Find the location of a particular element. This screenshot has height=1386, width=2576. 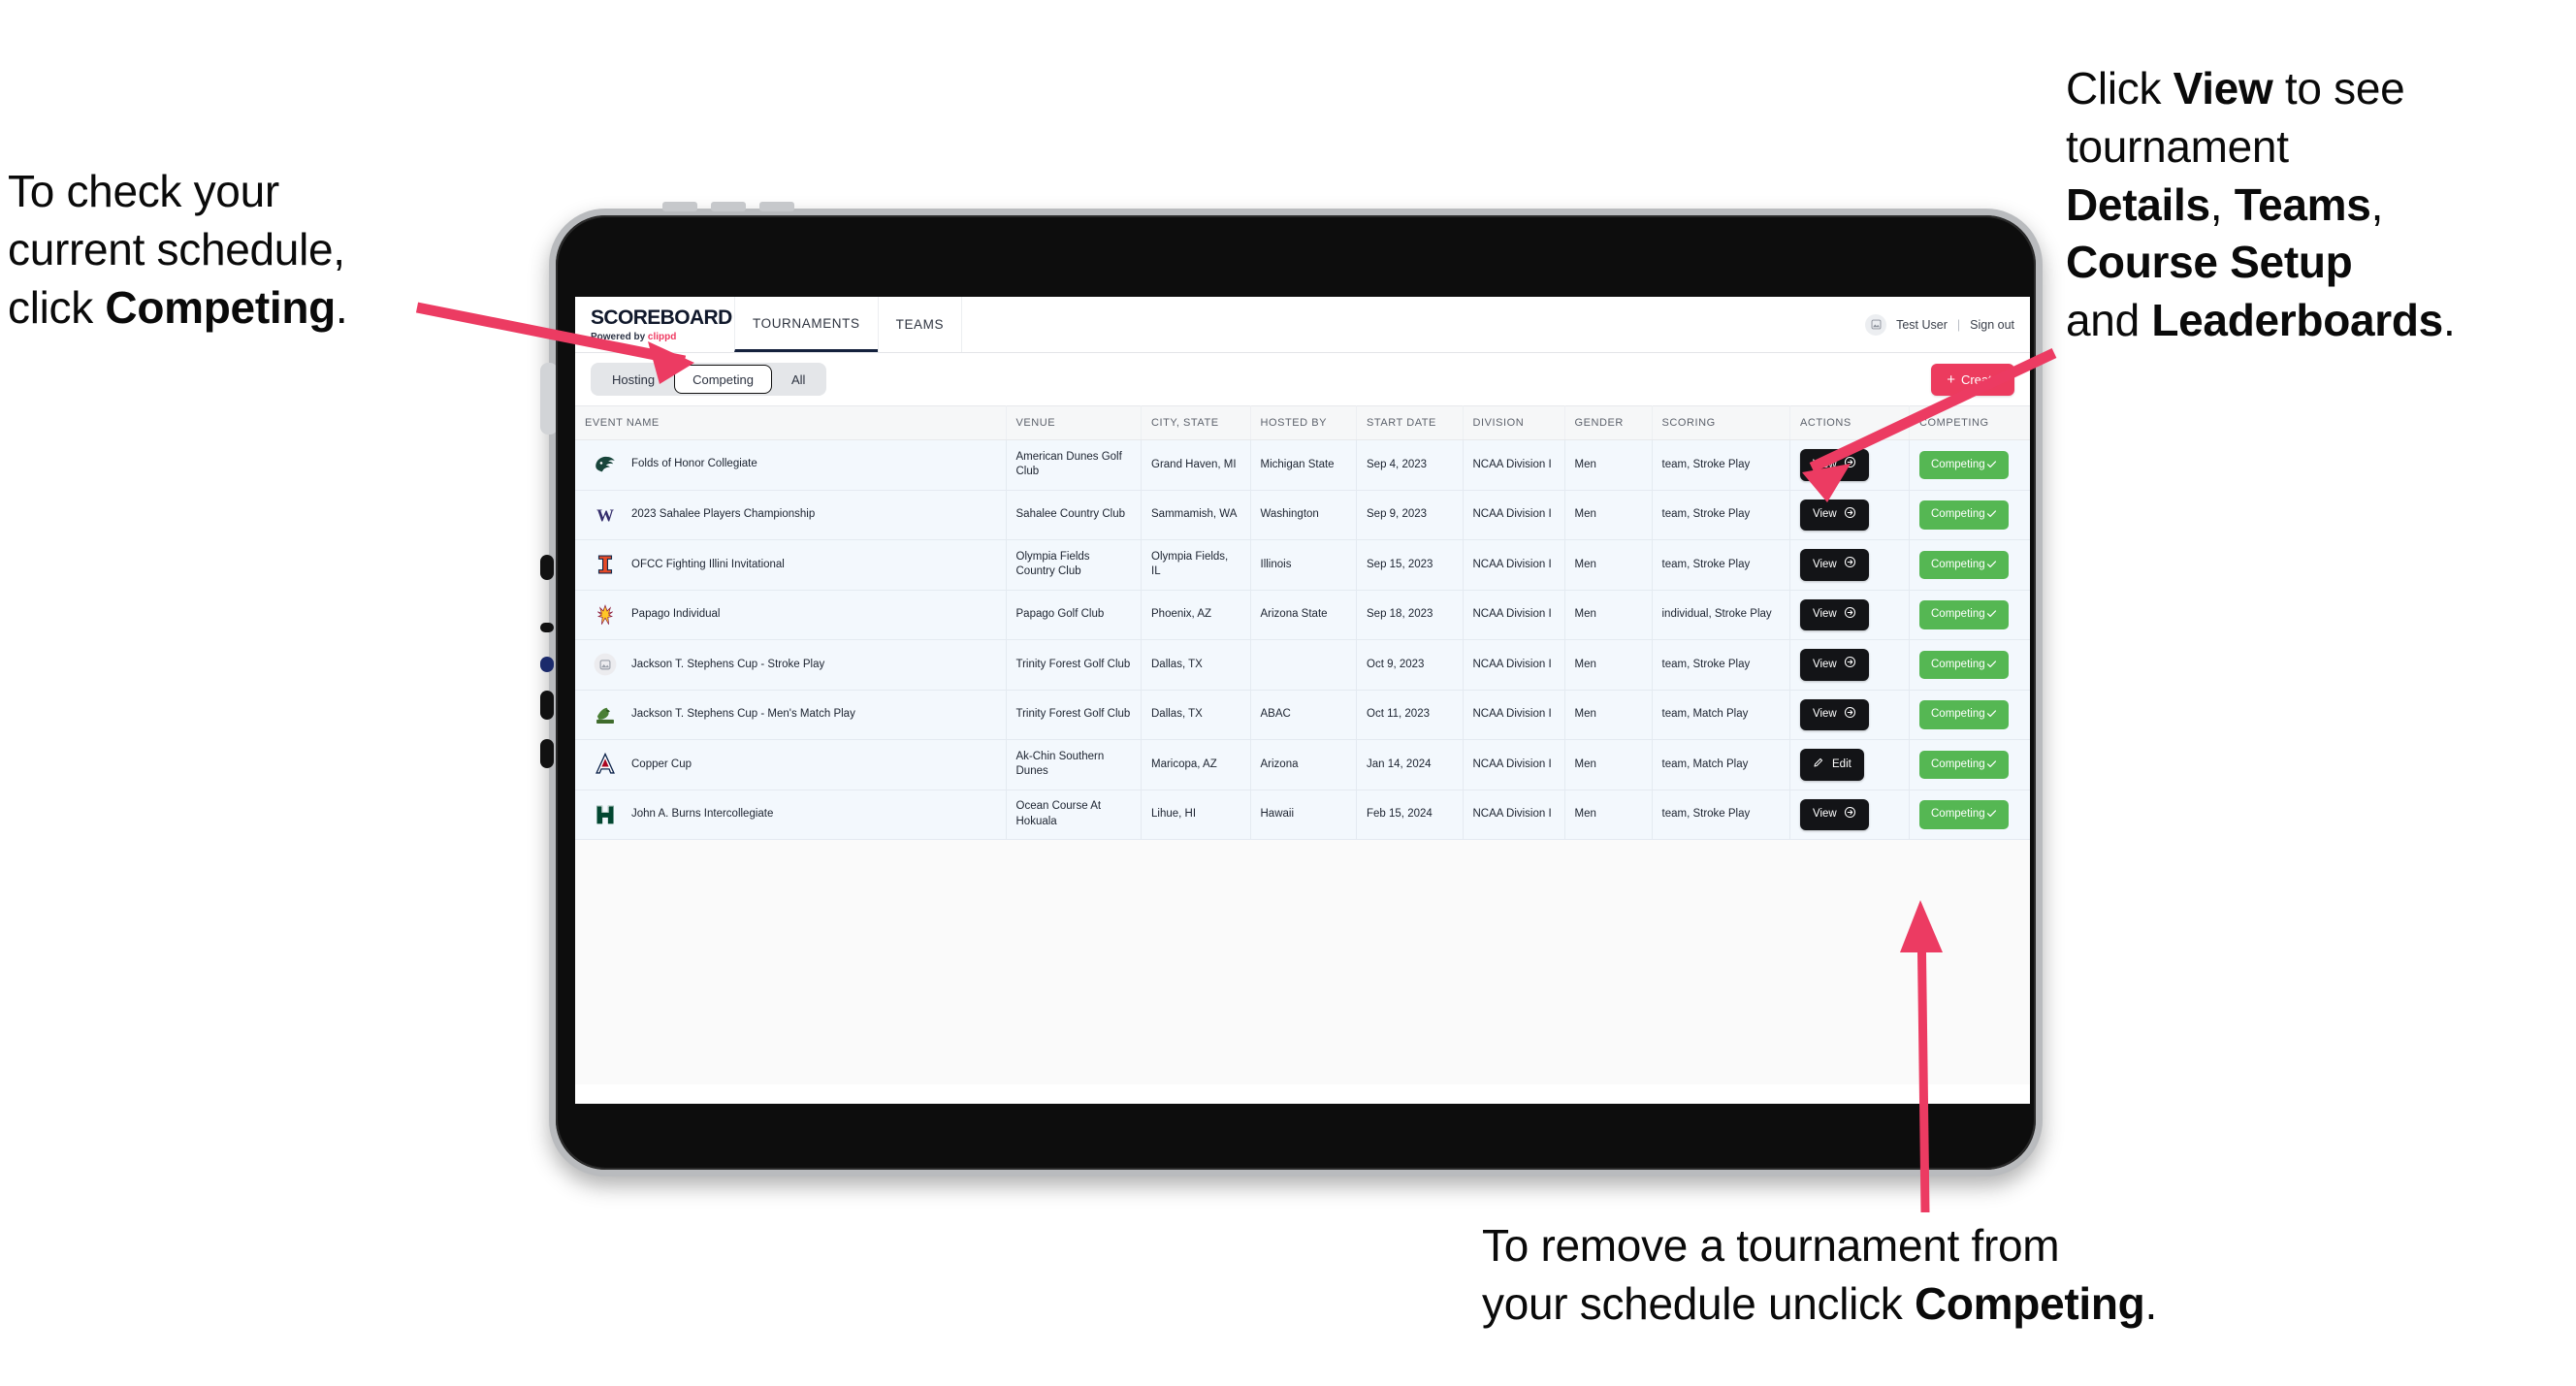

brand-logo: SCOREBOARD Powered by clippd is located at coordinates (654, 324).